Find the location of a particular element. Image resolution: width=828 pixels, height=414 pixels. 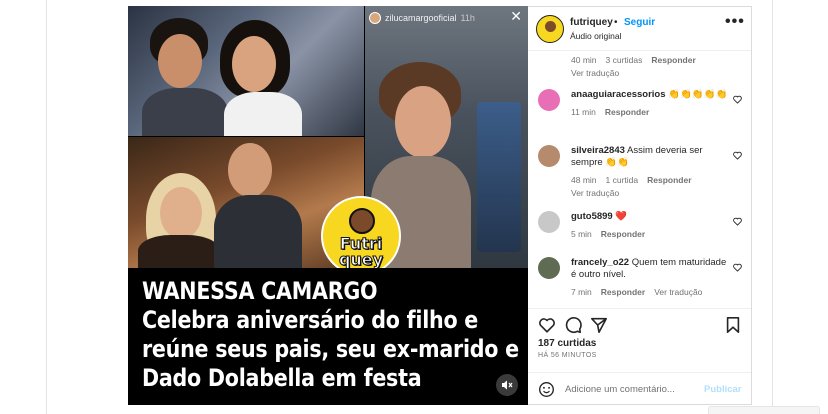

speaker-muted-glyph is located at coordinates (507, 385).